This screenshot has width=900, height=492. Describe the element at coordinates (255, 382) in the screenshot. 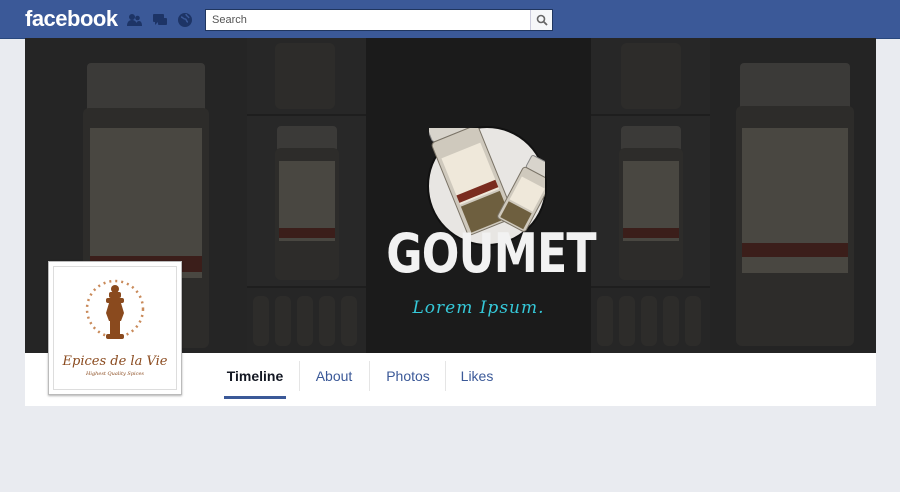

I see `tab-timeline: Timeline` at that location.